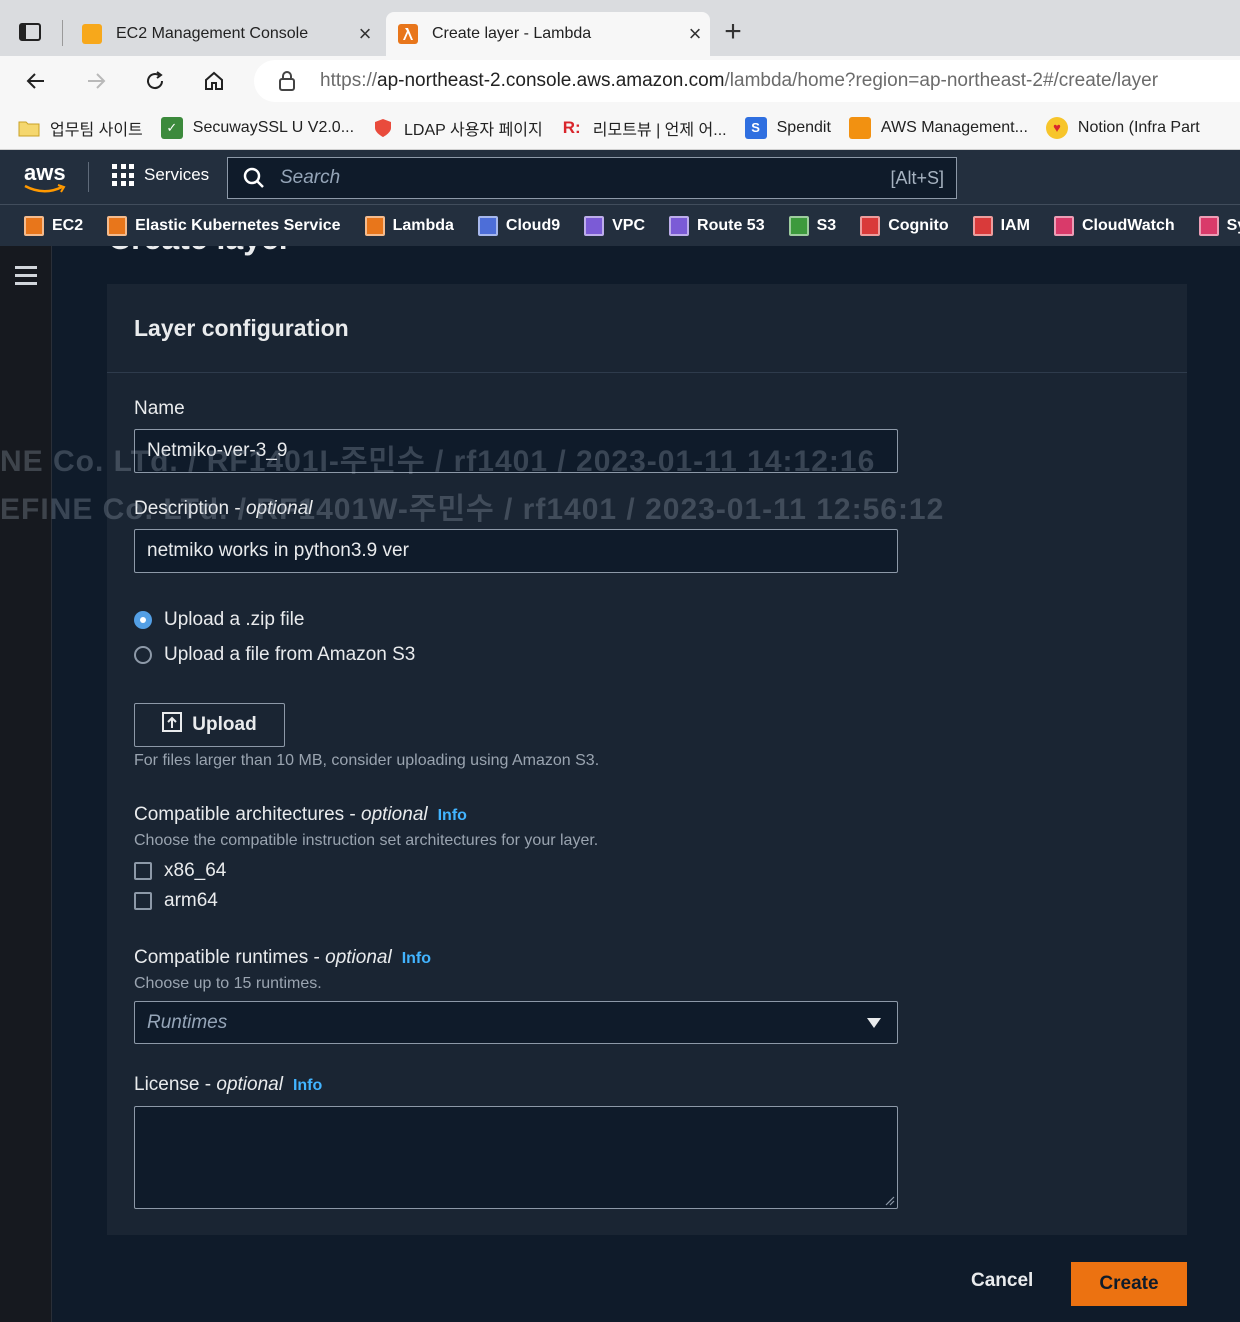 Image resolution: width=1240 pixels, height=1322 pixels. I want to click on vpc-icon, so click(594, 225).